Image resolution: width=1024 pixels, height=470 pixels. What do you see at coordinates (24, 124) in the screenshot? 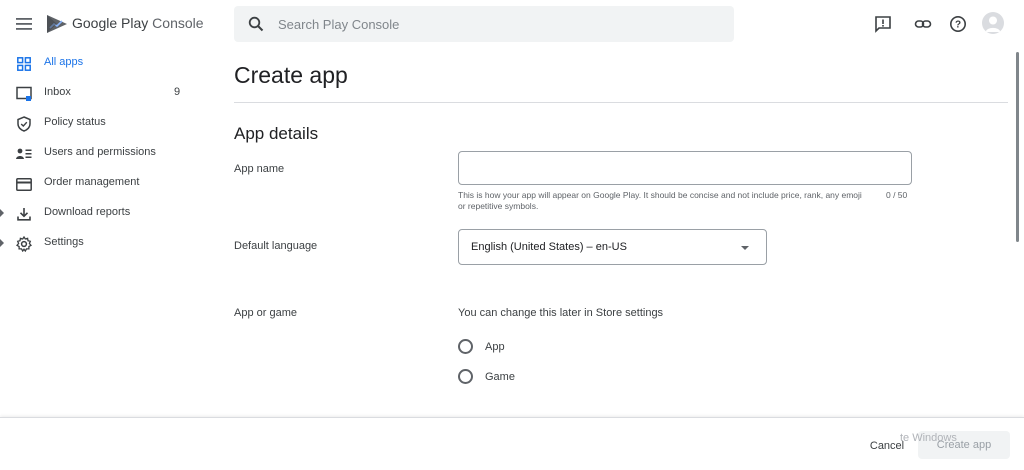
I see `shield-icon` at bounding box center [24, 124].